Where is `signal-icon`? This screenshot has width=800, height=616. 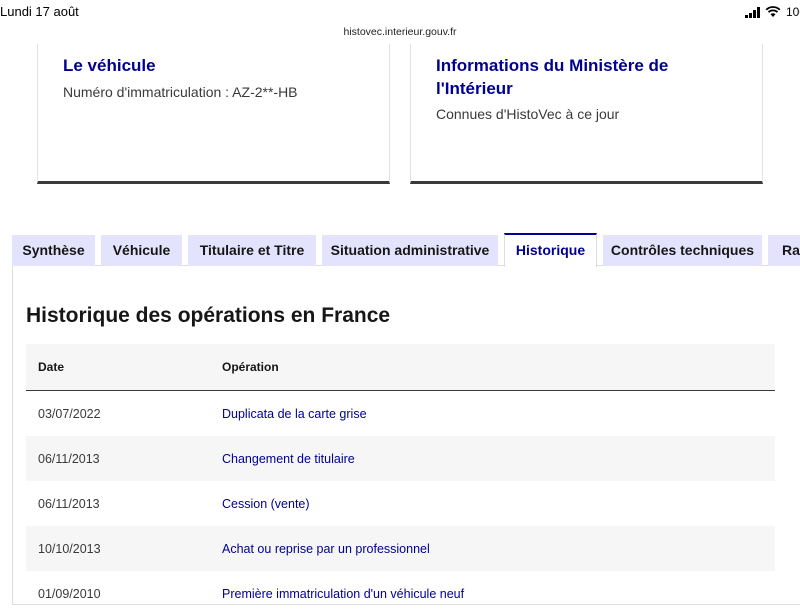
signal-icon is located at coordinates (752, 12).